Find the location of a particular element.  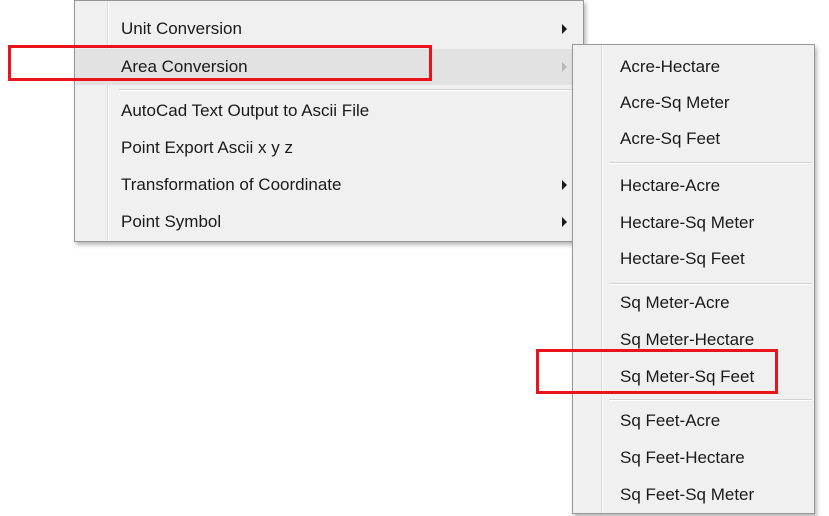

menu-item-label: Sq Meter-Acre is located at coordinates (675, 302).